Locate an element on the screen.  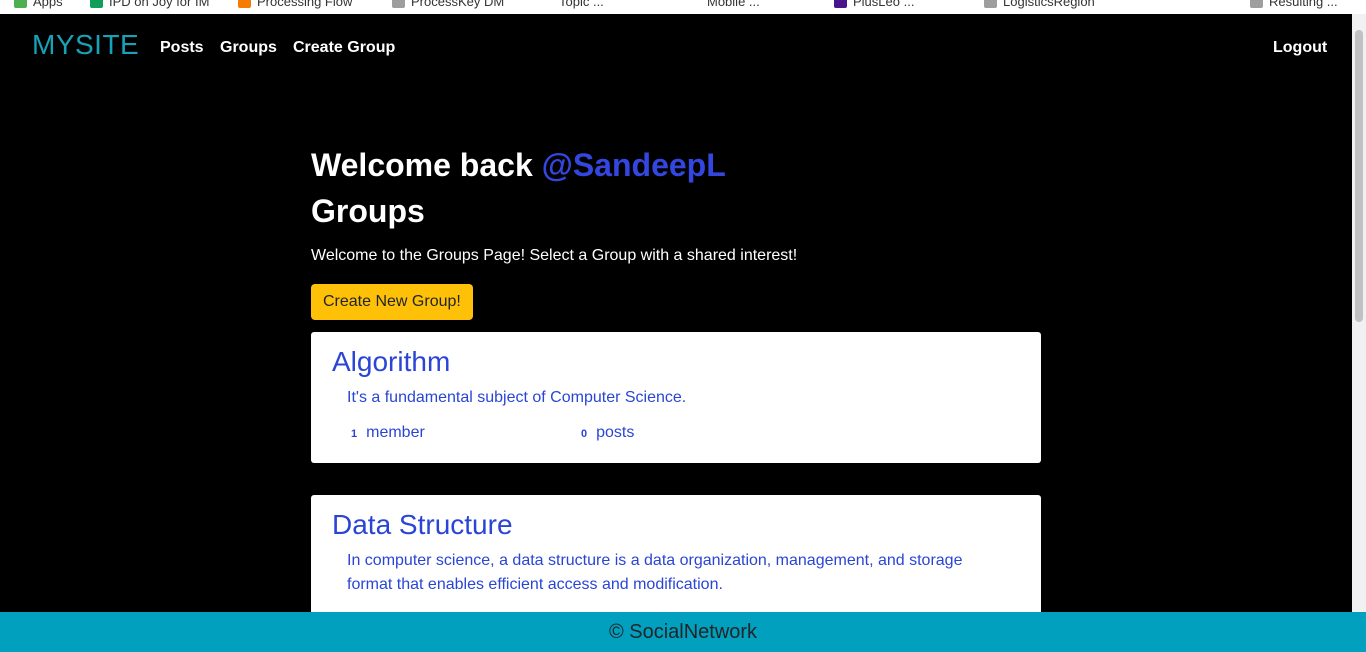
brand-logo-link: MYSITE is located at coordinates (85, 45).